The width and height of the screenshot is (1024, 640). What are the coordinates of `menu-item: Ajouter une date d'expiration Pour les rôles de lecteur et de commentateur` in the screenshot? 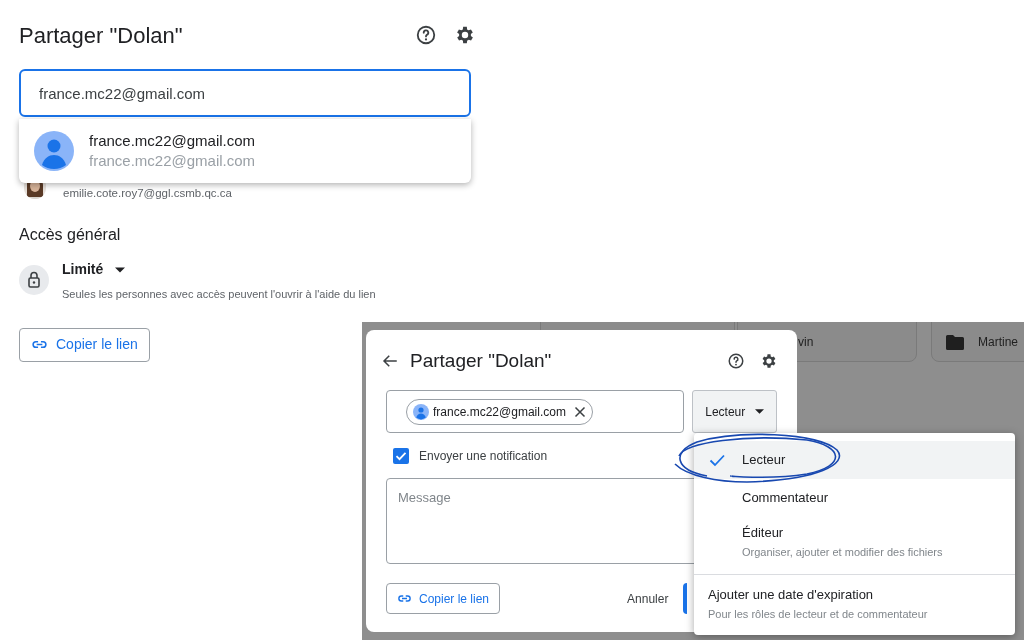 It's located at (854, 603).